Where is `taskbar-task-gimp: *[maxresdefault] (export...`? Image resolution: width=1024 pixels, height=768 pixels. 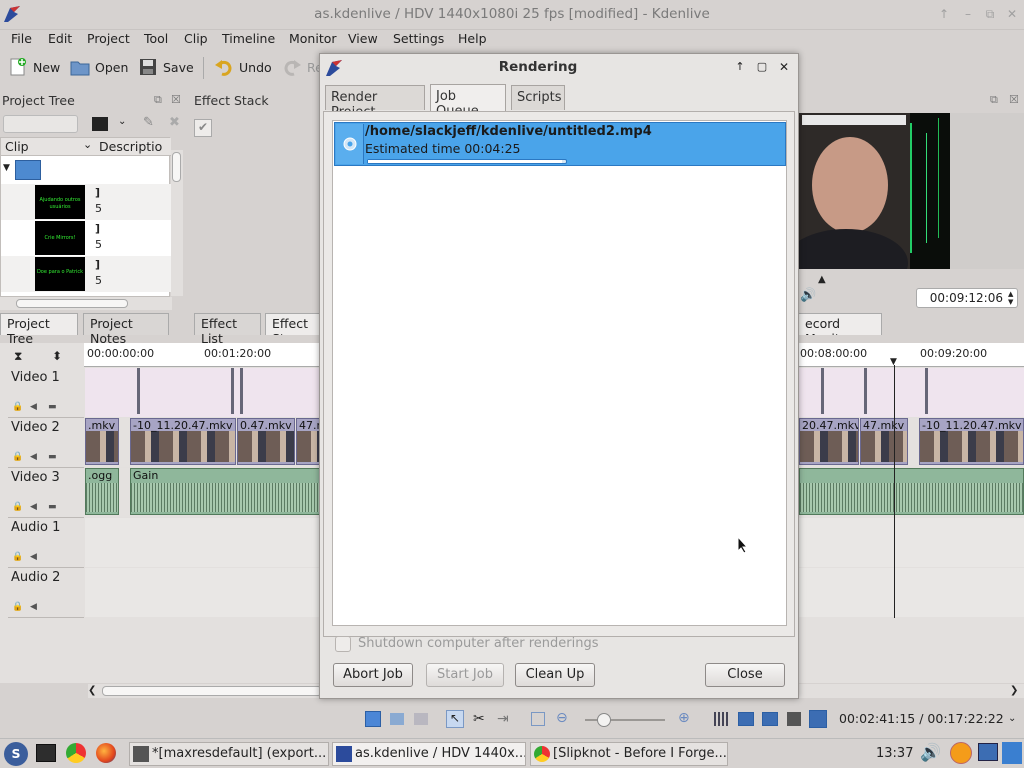
taskbar-task-gimp: *[maxresdefault] (export... is located at coordinates (229, 754).